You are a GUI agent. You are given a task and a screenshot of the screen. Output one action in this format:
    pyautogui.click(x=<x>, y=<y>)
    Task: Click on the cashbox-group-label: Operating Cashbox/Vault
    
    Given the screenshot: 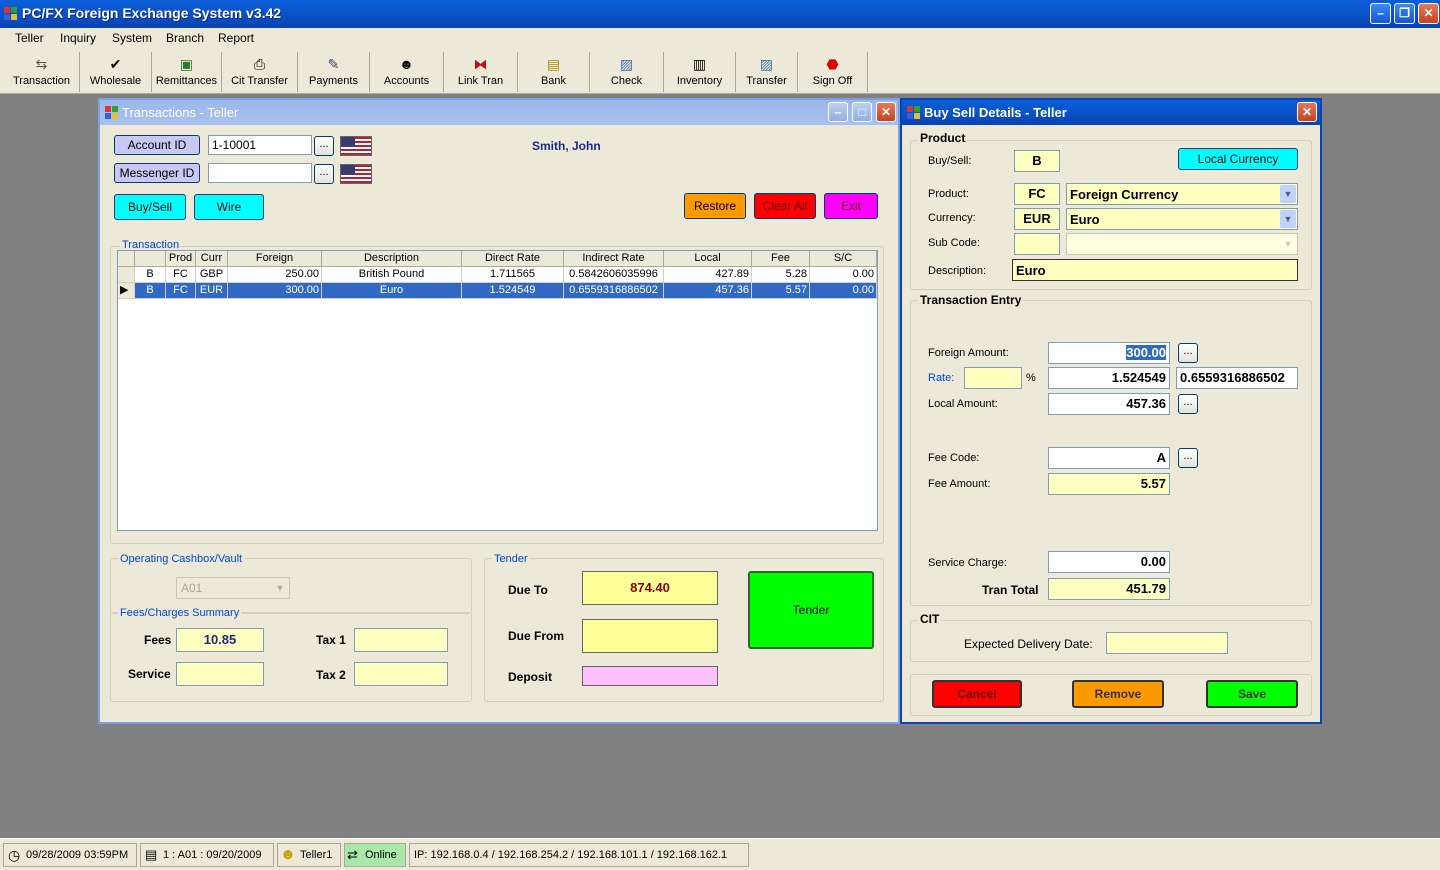 What is the action you would take?
    pyautogui.click(x=181, y=559)
    